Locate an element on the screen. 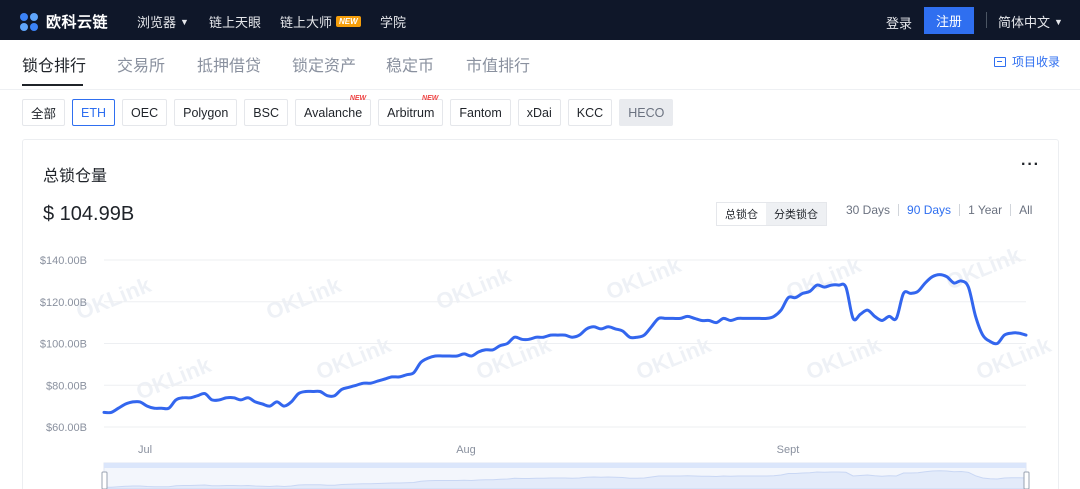 The height and width of the screenshot is (489, 1080). y-tick-label: $80.00B is located at coordinates (66, 386).